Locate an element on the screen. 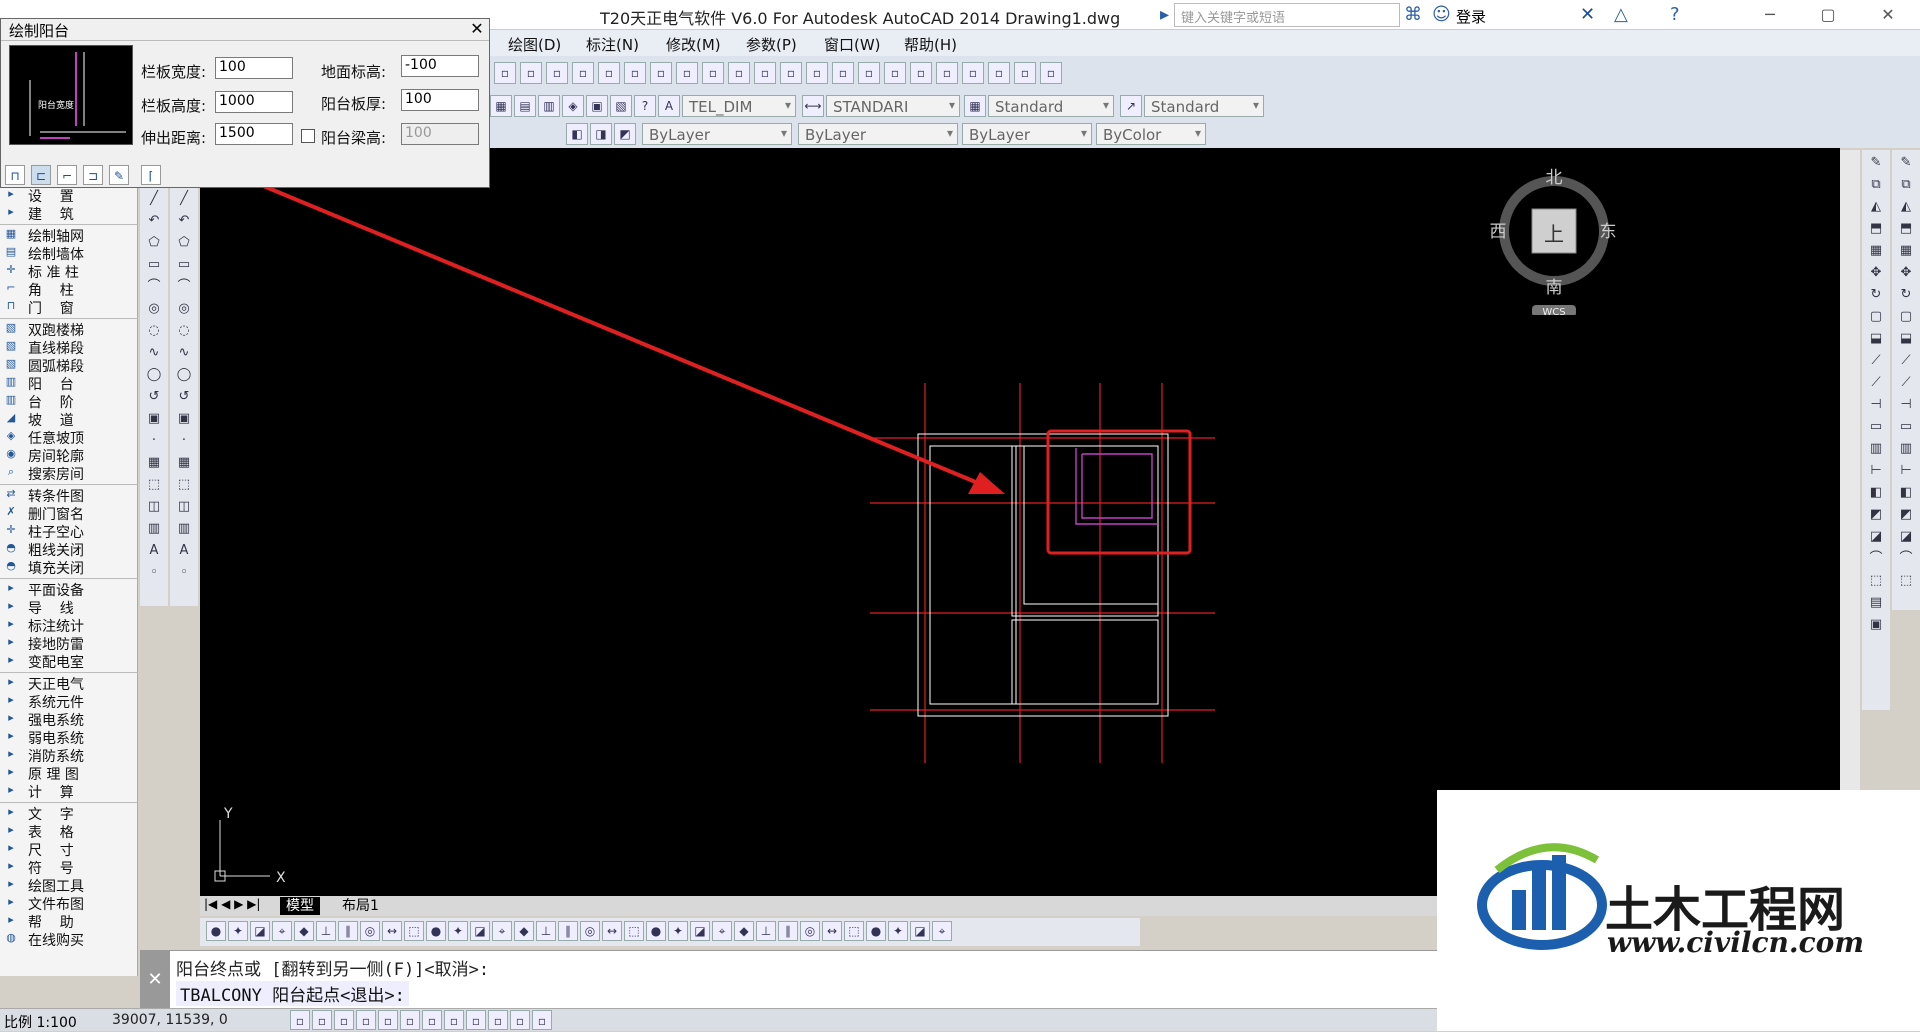  linetype-select: ByLayer is located at coordinates (878, 134).